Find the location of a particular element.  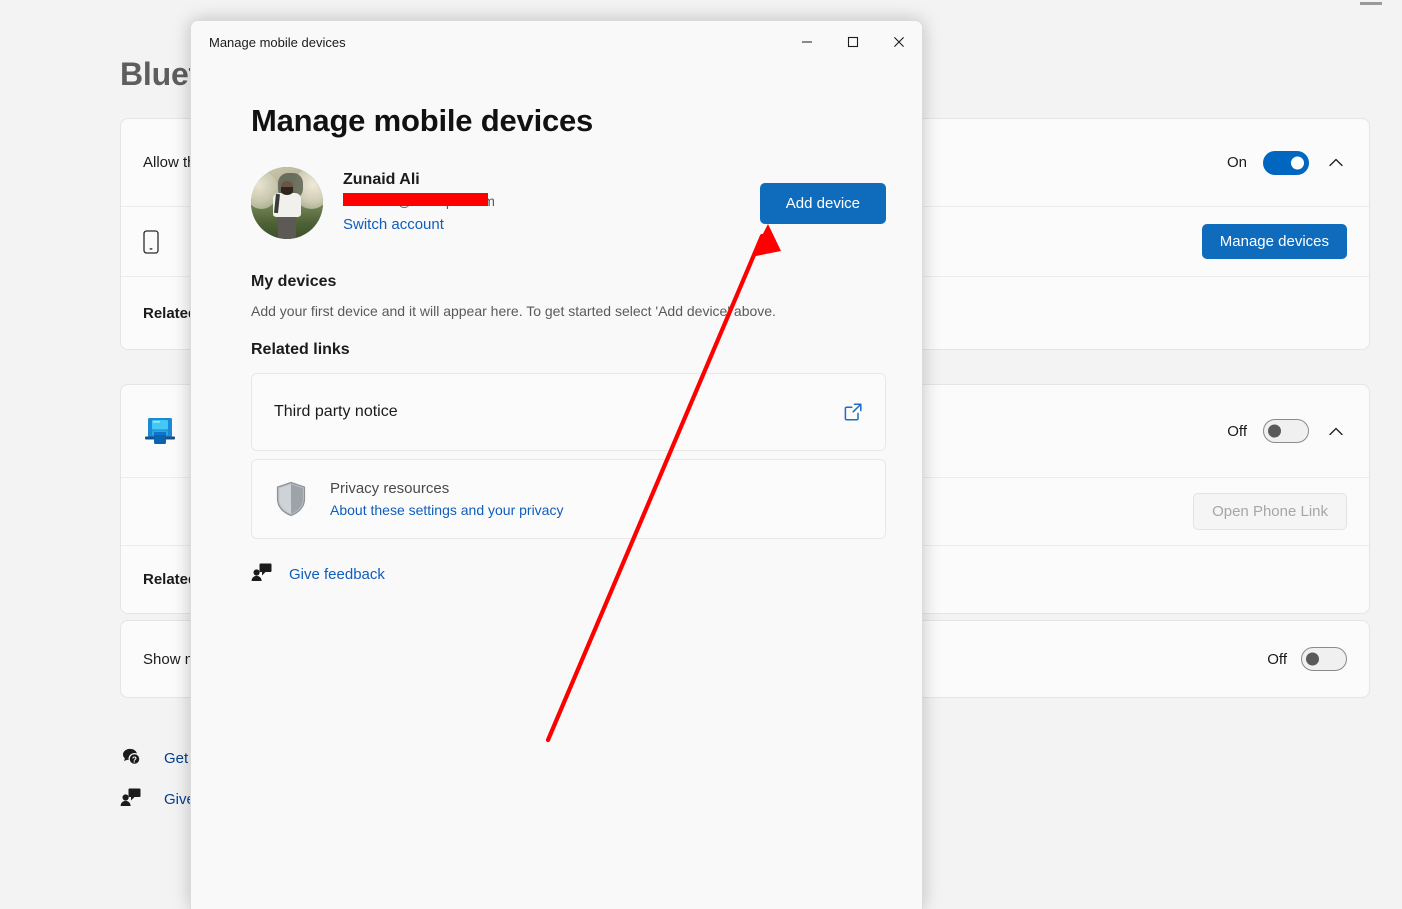

manage-devices-button: Manage devices is located at coordinates (1274, 241).